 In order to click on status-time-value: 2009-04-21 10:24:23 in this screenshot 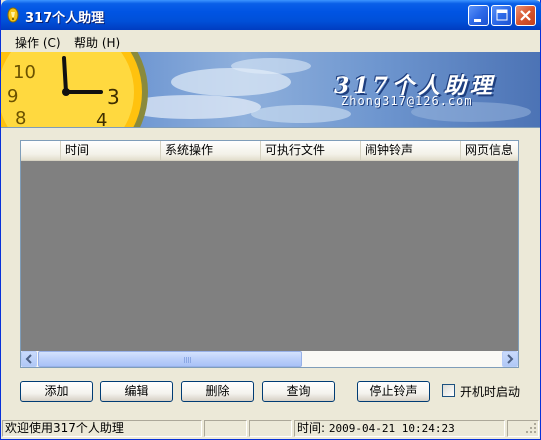, I will do `click(391, 428)`.